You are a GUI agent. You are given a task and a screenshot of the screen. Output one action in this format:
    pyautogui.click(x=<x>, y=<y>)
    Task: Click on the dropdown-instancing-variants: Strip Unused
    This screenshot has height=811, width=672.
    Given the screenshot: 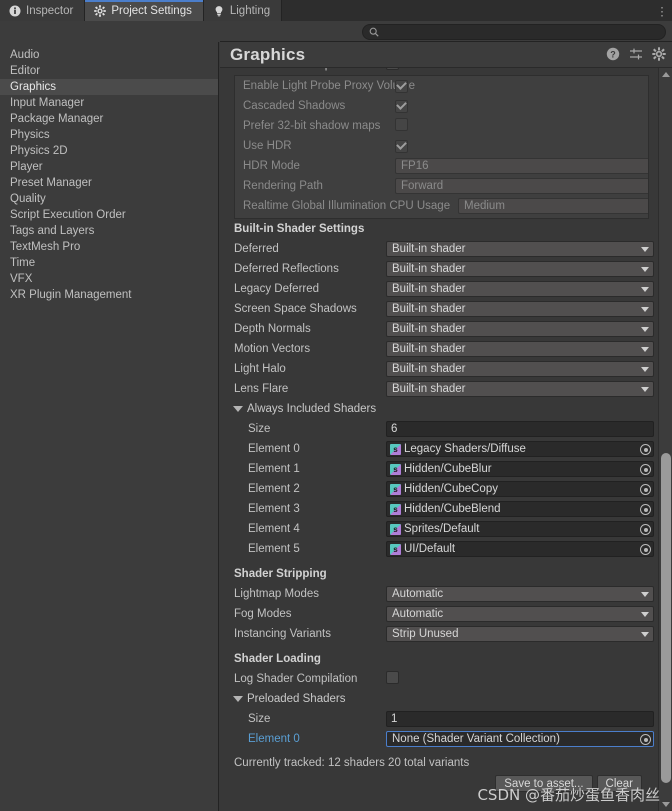 What is the action you would take?
    pyautogui.click(x=520, y=634)
    